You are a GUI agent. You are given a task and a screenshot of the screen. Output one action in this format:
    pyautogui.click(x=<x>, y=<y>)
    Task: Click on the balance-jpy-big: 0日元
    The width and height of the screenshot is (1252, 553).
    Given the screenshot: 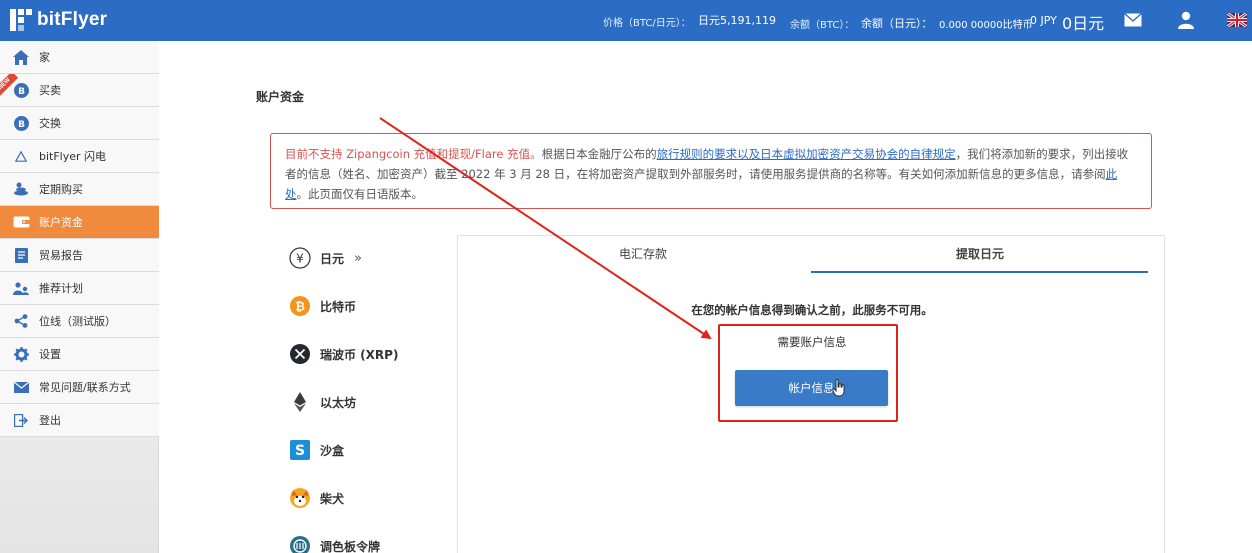 What is the action you would take?
    pyautogui.click(x=1083, y=23)
    